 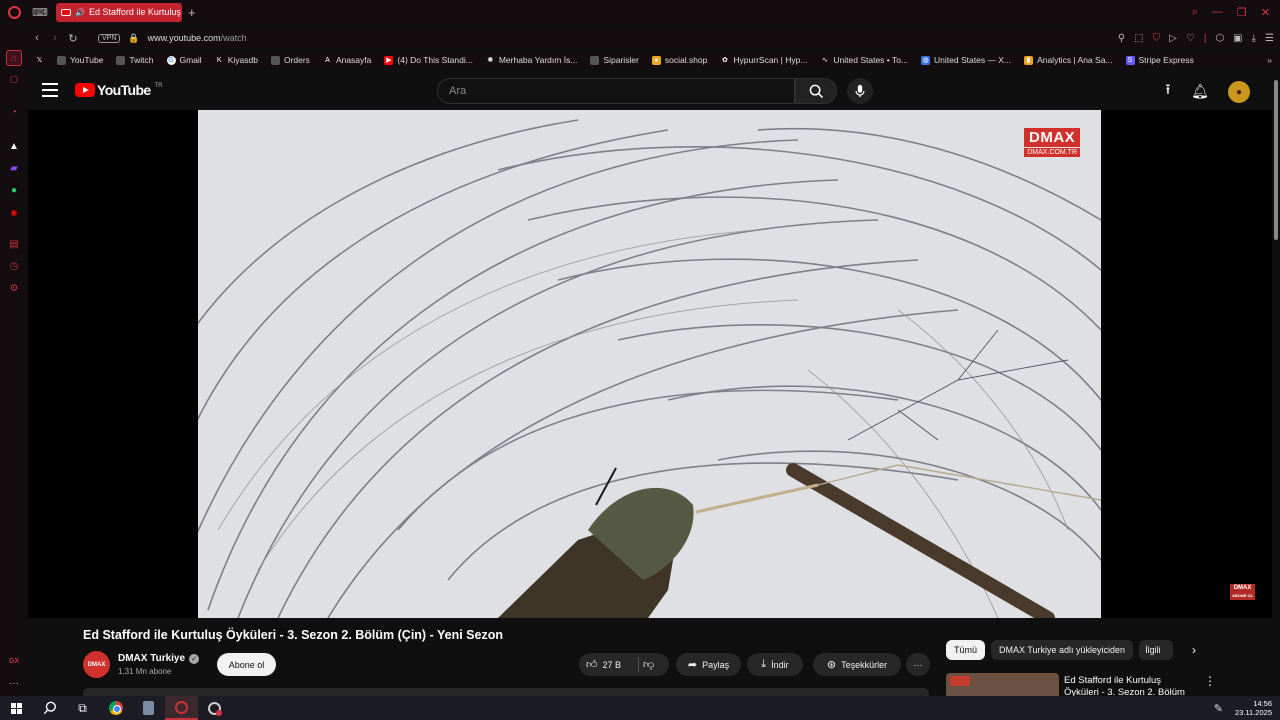 I want to click on openai-icon: ✺, so click(x=490, y=60).